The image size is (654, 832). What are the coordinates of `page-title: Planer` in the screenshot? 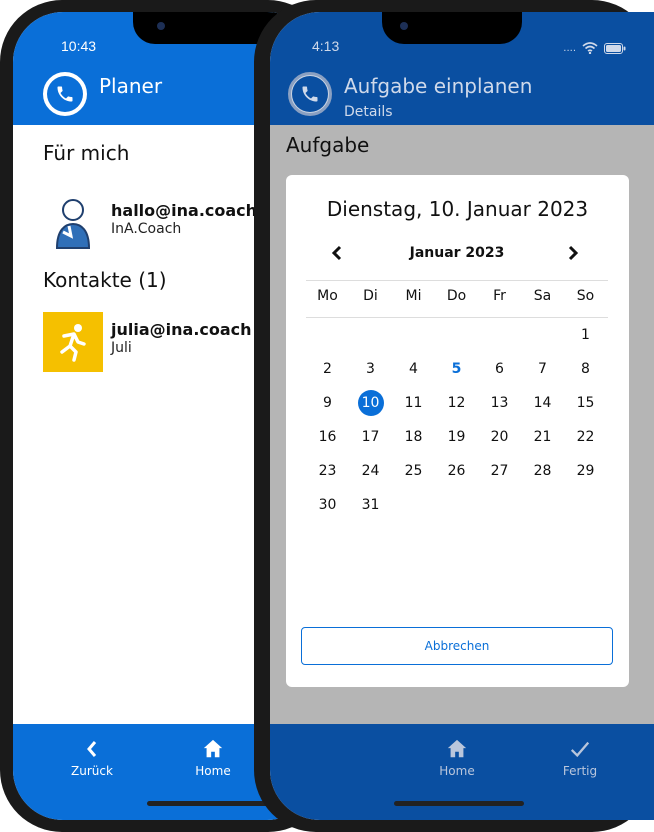 It's located at (131, 86).